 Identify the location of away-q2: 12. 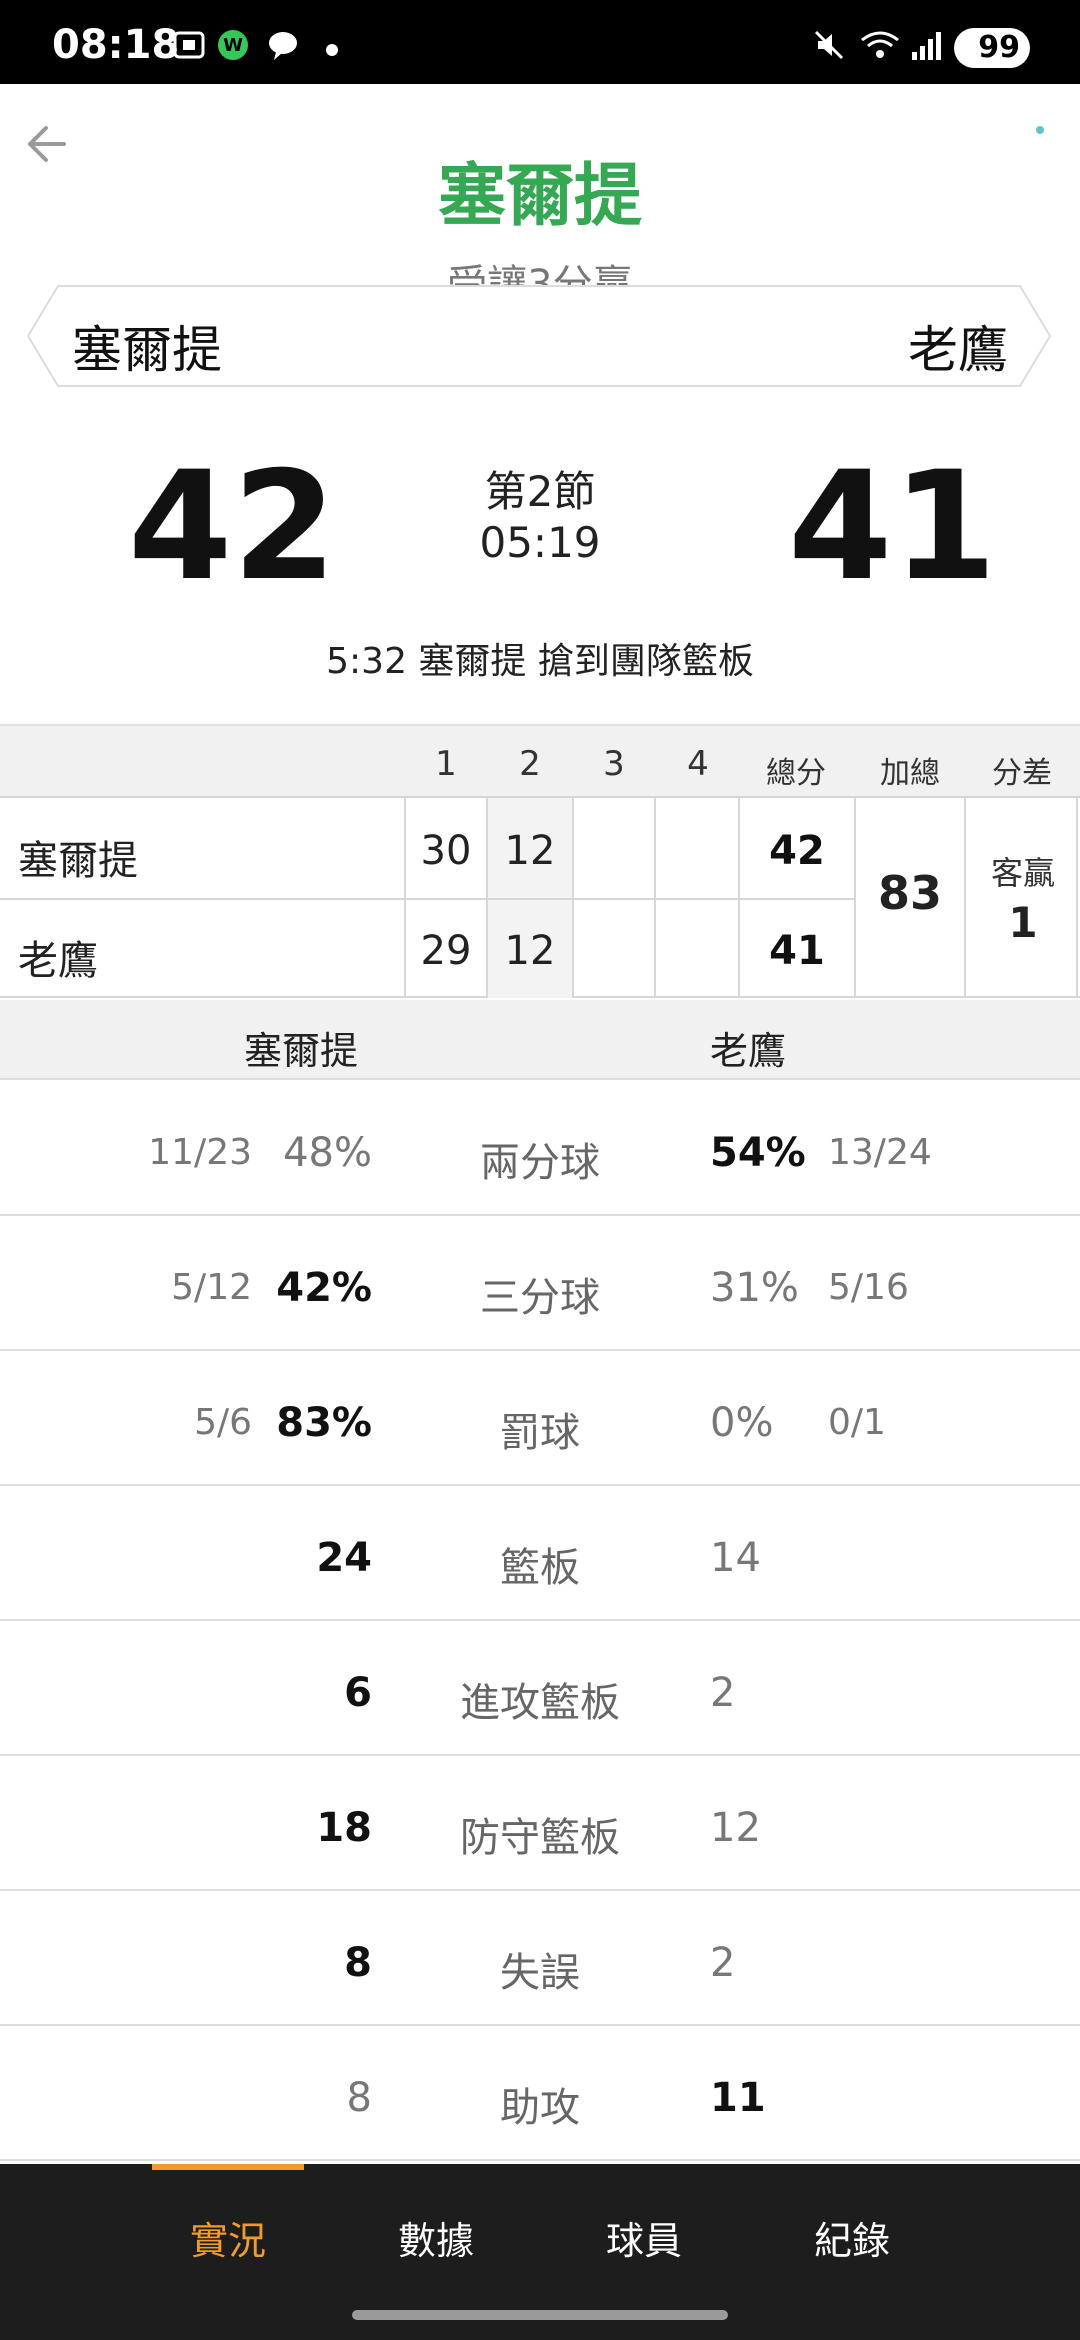
(530, 951).